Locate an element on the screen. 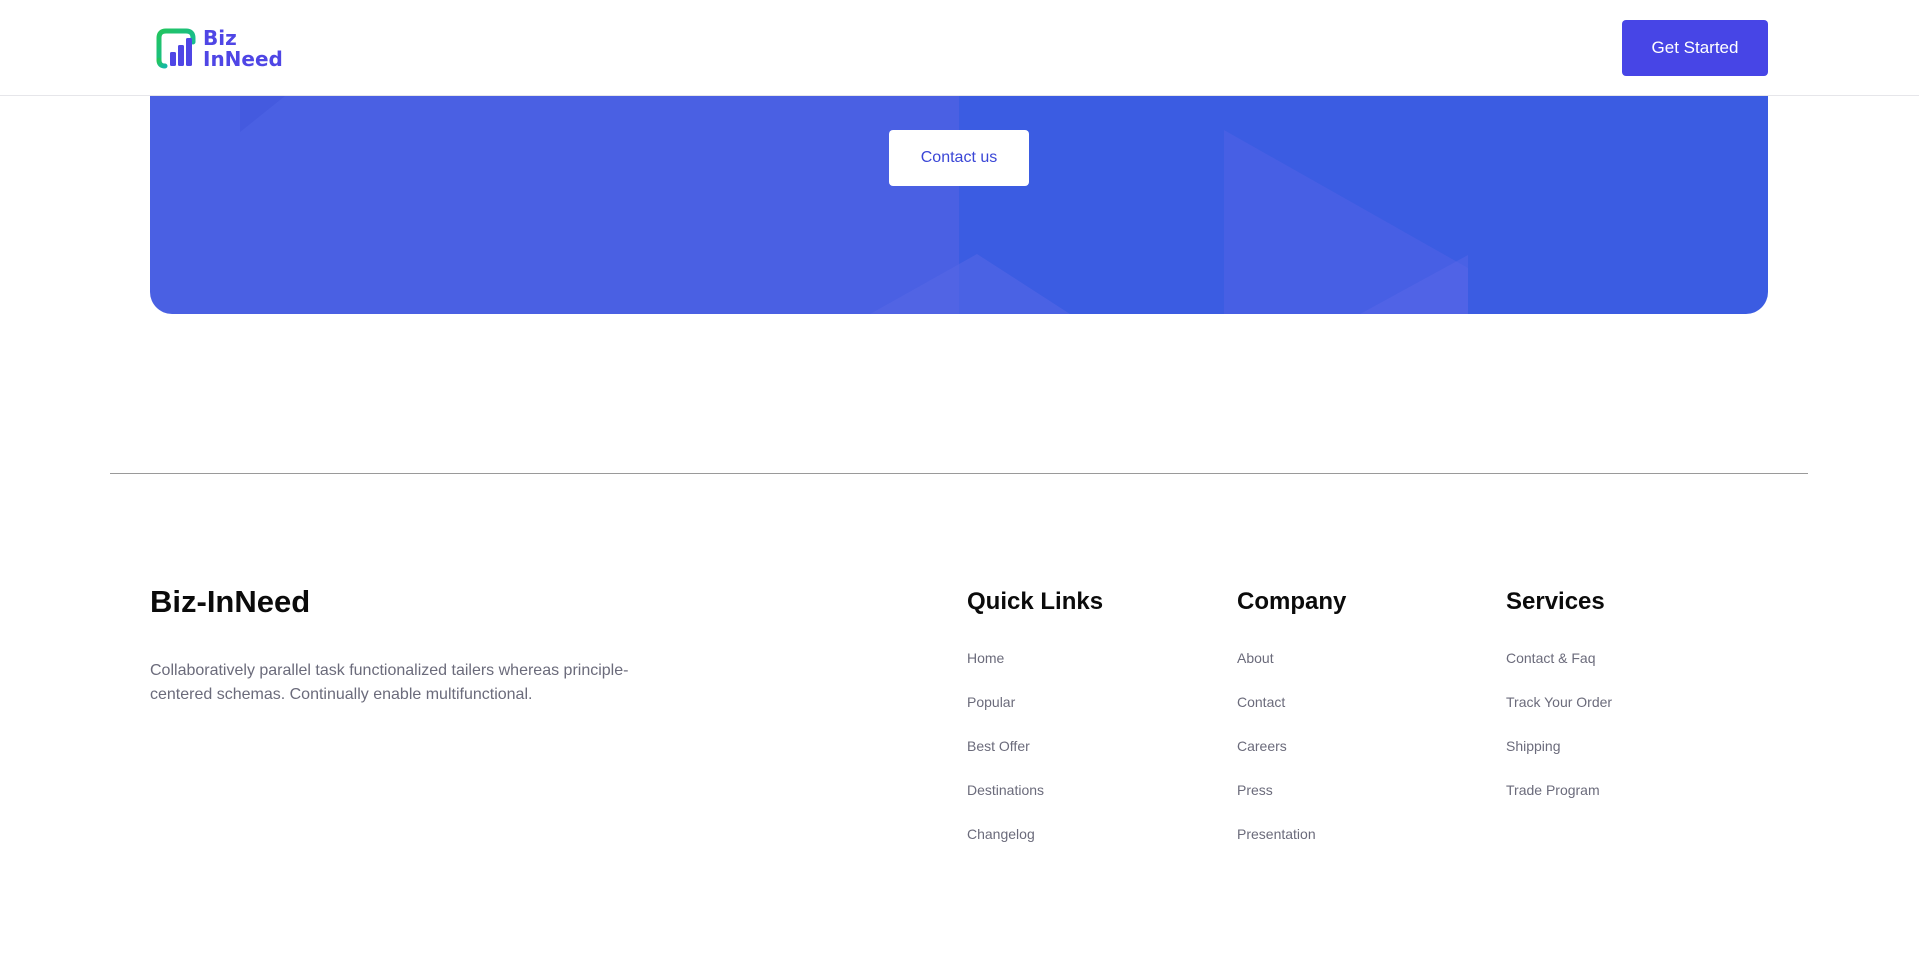  footer-link-careers: Careers is located at coordinates (1262, 746).